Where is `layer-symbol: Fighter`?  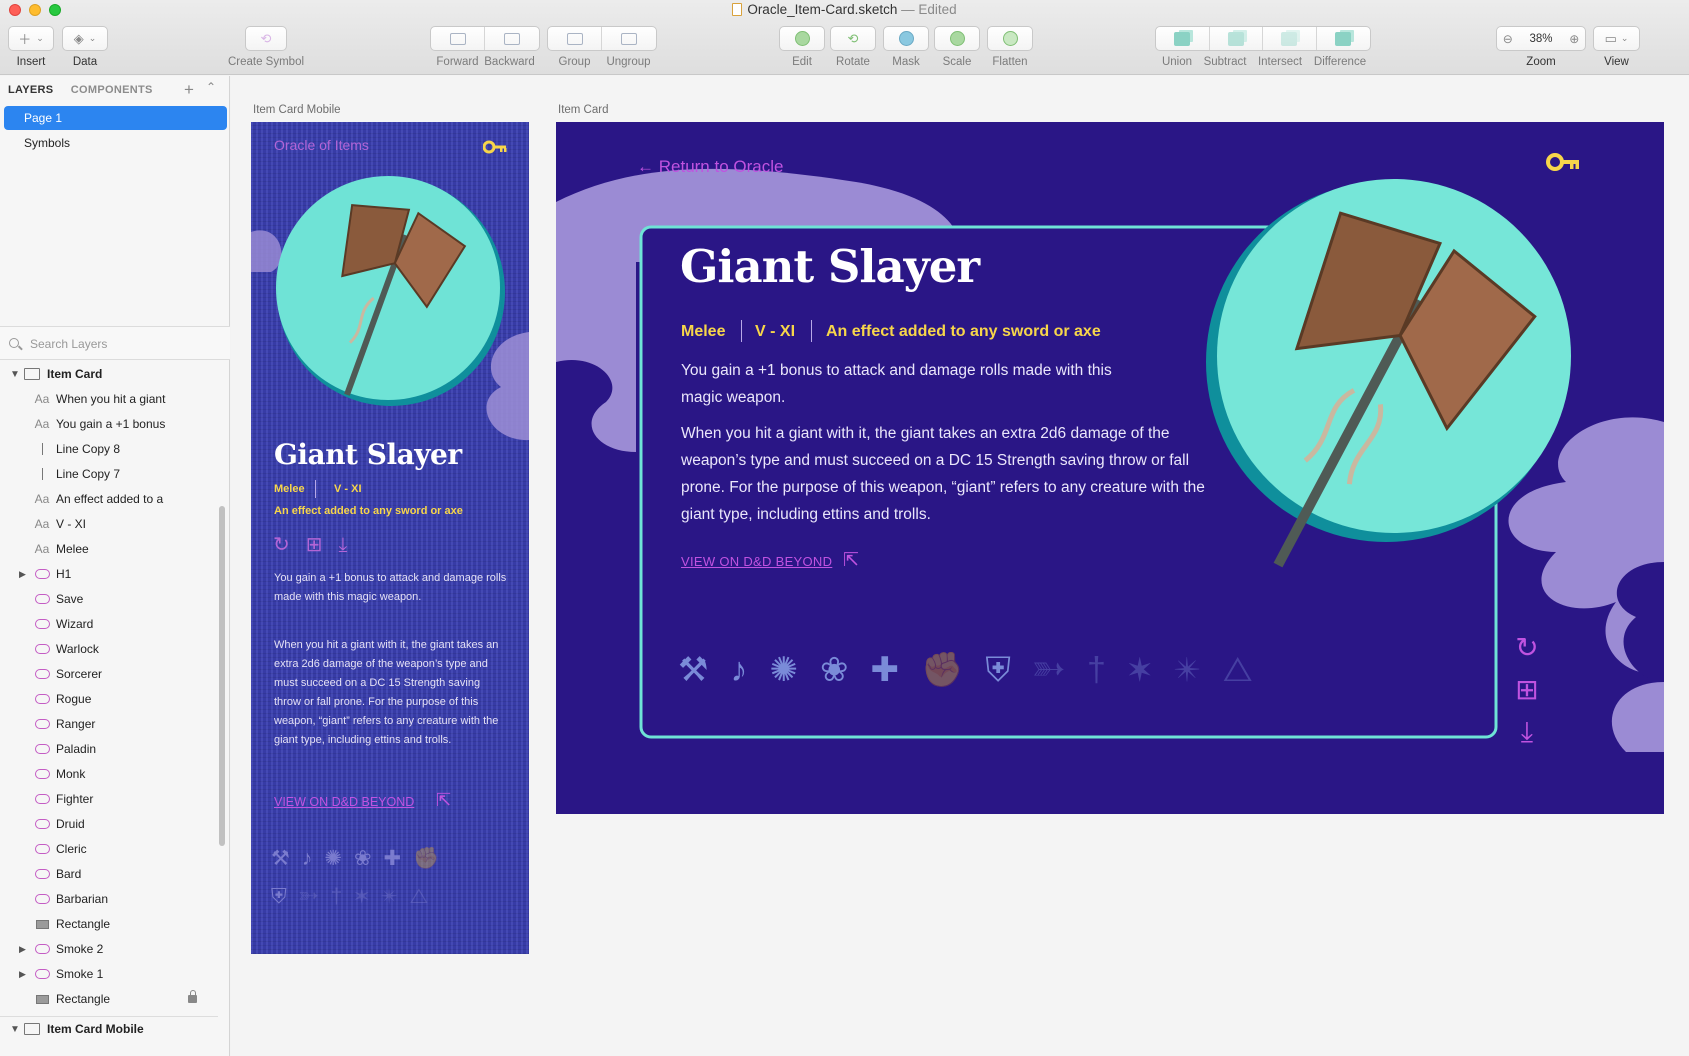 layer-symbol: Fighter is located at coordinates (109, 799).